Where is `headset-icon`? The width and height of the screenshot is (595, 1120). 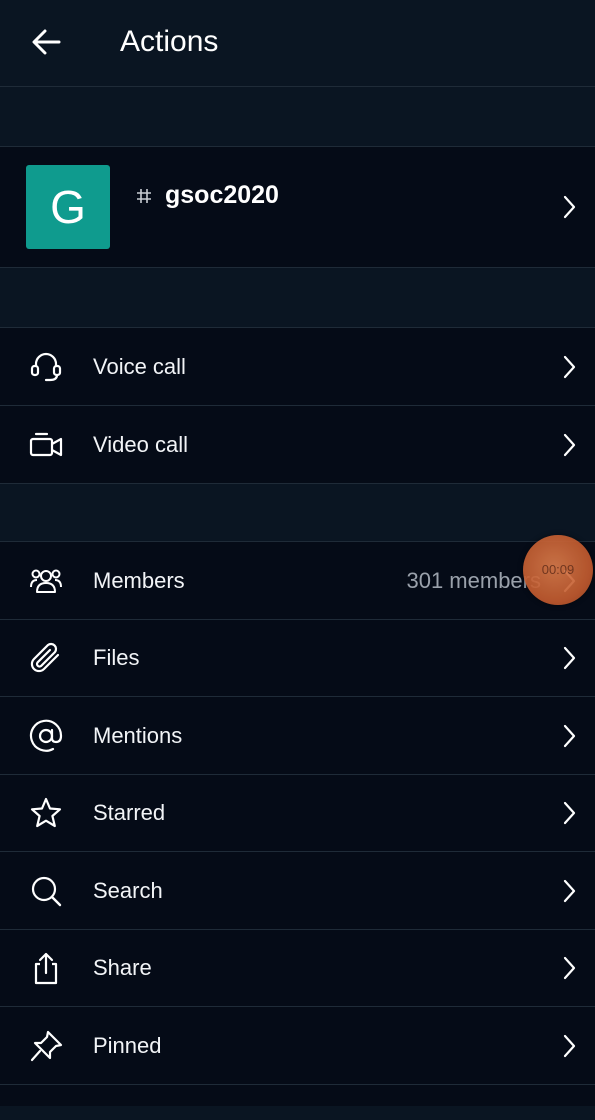
headset-icon is located at coordinates (46, 367).